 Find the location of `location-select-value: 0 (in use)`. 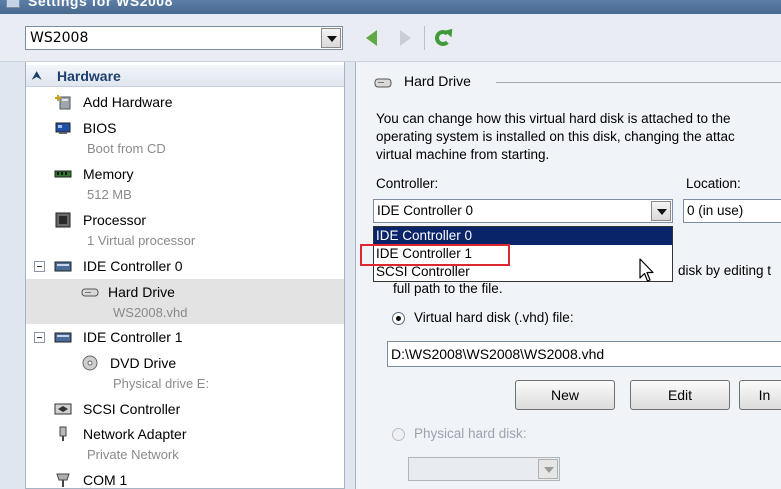

location-select-value: 0 (in use) is located at coordinates (715, 210).